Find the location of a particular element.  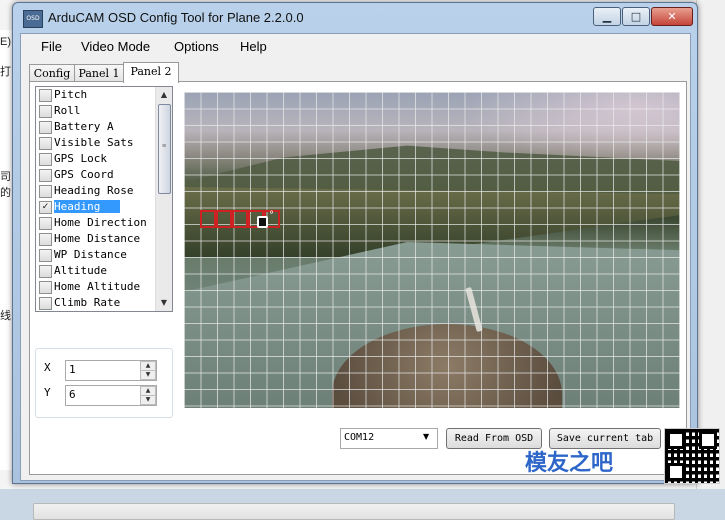

x-stepper: 1 ▲ ▼ is located at coordinates (111, 370).